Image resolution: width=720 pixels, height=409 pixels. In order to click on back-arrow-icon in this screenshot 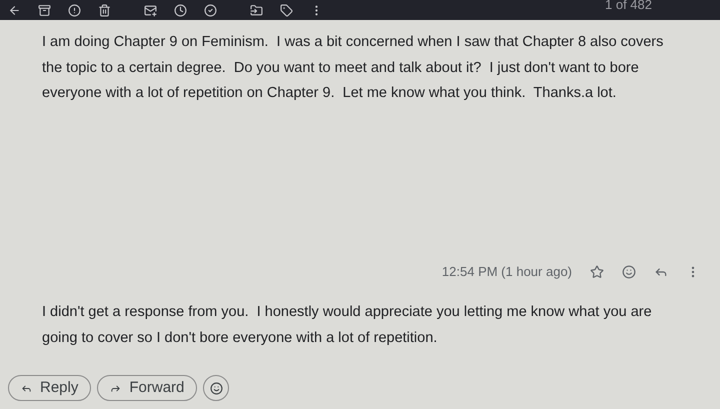, I will do `click(14, 10)`.